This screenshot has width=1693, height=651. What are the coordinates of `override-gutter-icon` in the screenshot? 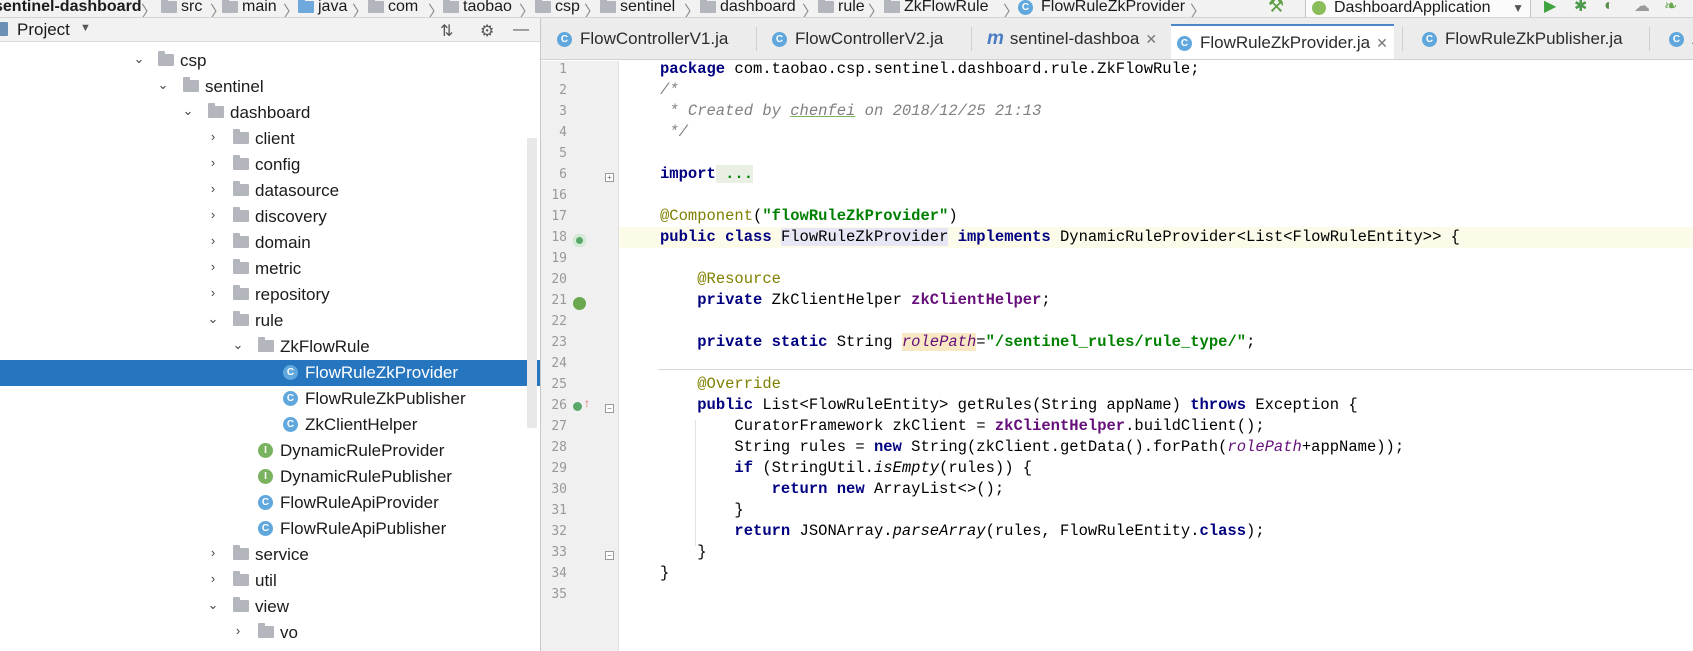 It's located at (577, 406).